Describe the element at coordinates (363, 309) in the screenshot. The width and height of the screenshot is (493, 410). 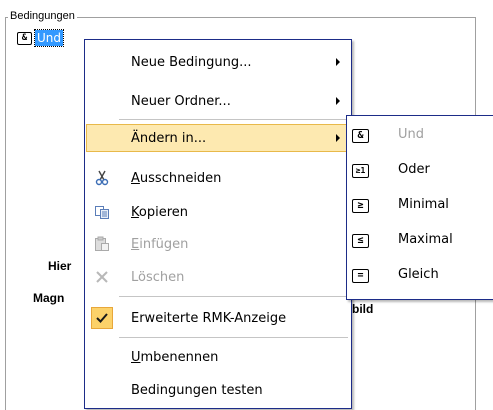
I see `background-label-bild: bild` at that location.